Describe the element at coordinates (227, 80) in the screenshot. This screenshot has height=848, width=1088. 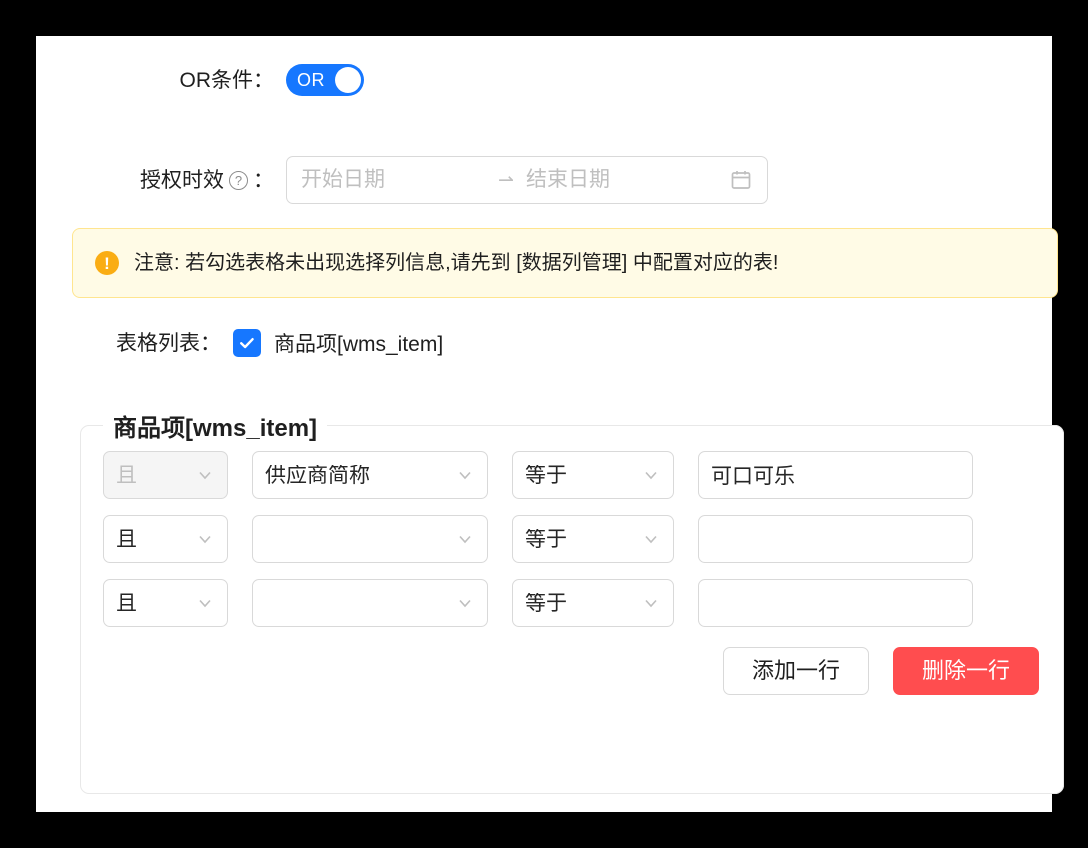
I see `or-condition-label: OR条件：` at that location.